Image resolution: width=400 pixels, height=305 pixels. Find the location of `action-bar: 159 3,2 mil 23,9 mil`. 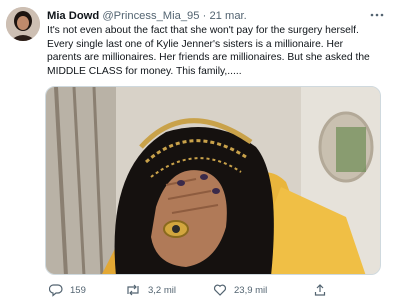

action-bar: 159 3,2 mil 23,9 mil is located at coordinates (195, 291).